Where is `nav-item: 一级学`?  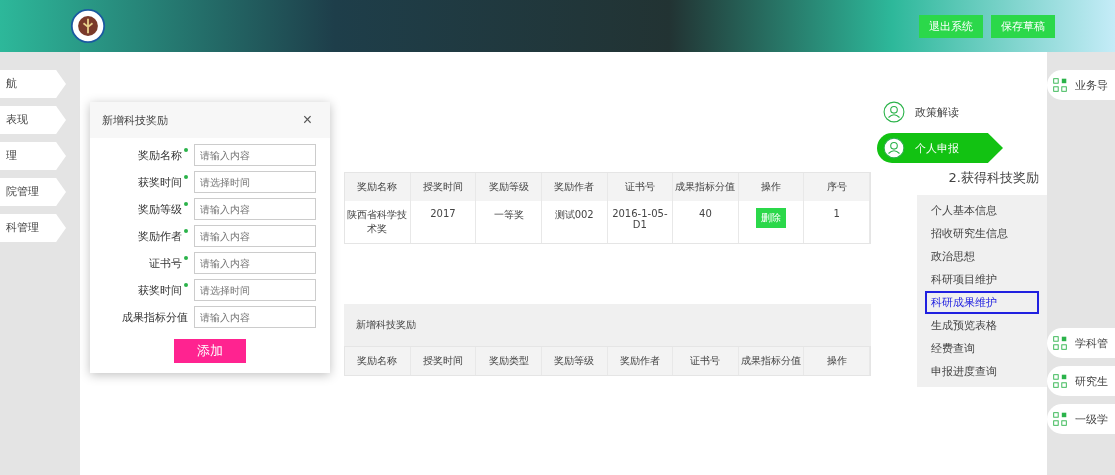
nav-item: 一级学 is located at coordinates (1081, 419).